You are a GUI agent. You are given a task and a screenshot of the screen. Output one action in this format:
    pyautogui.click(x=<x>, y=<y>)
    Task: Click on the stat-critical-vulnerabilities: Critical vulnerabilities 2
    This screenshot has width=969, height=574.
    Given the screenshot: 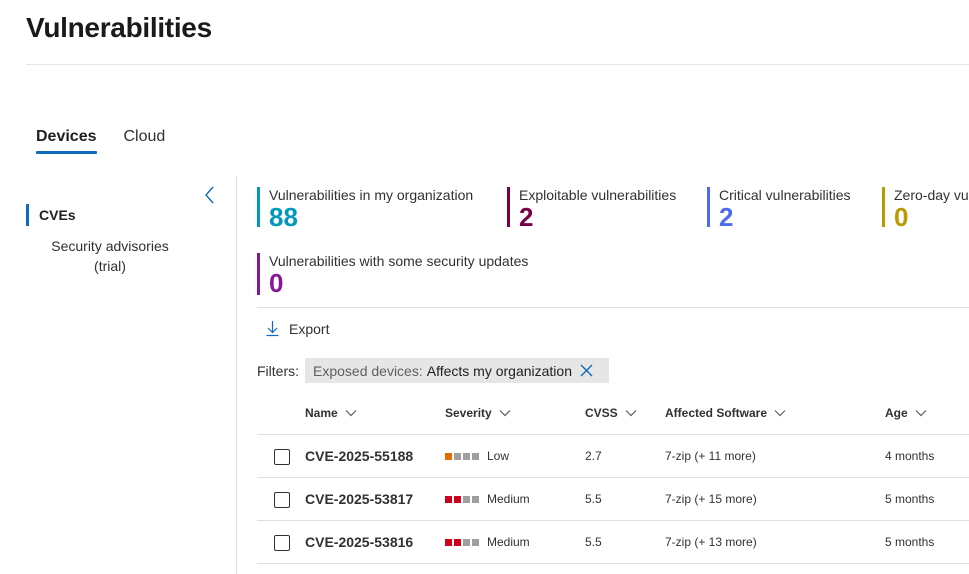 What is the action you would take?
    pyautogui.click(x=779, y=209)
    